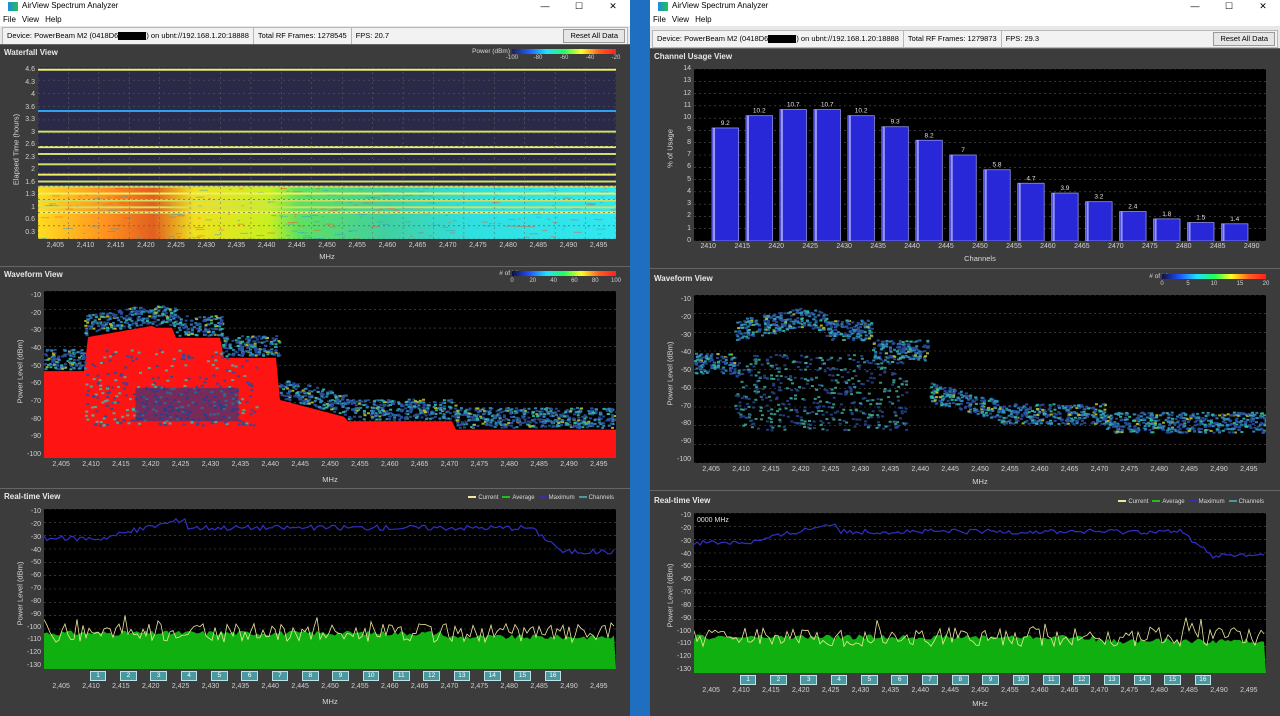 The width and height of the screenshot is (1280, 716). Describe the element at coordinates (574, 281) in the screenshot. I see `legend-tick-label: 60` at that location.